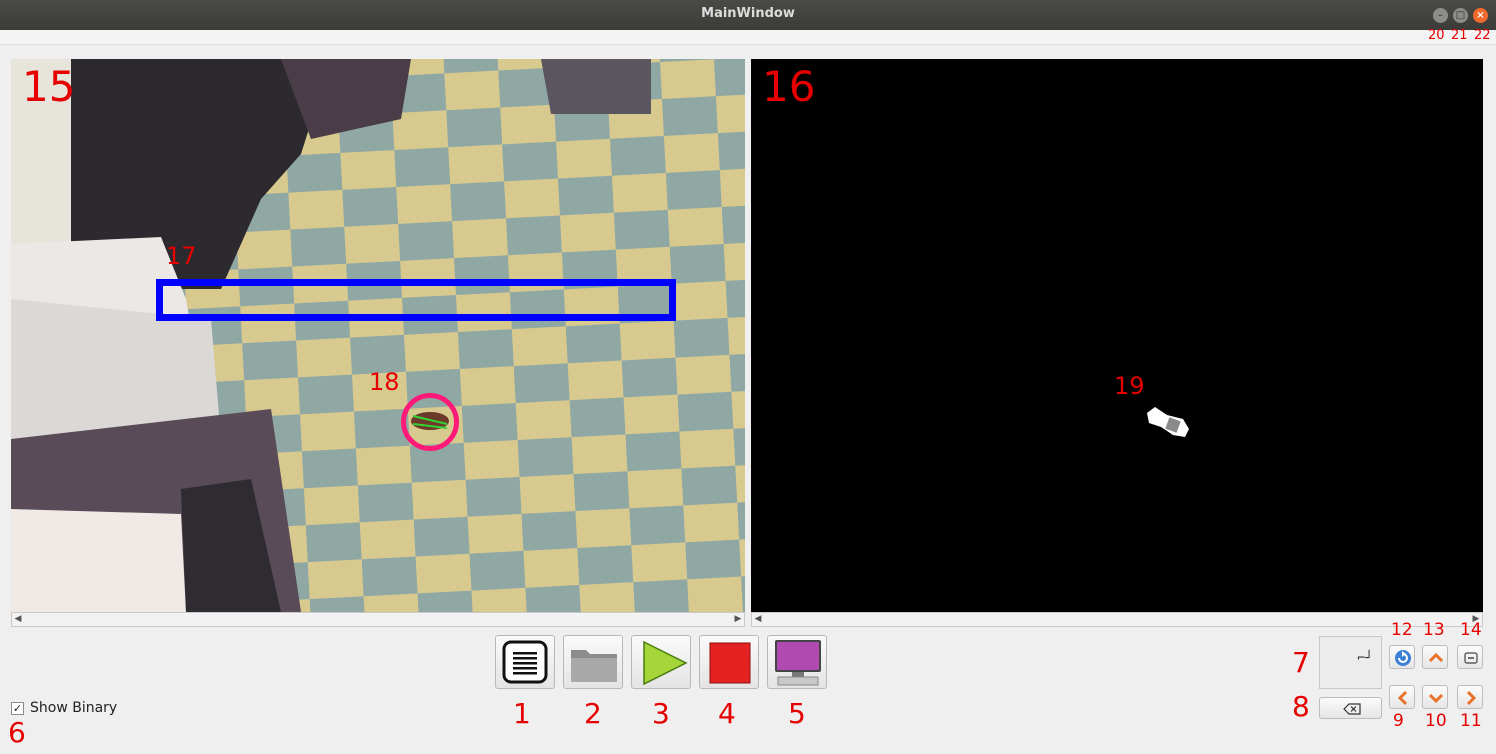  Describe the element at coordinates (1301, 706) in the screenshot. I see `annotation-8: 8` at that location.